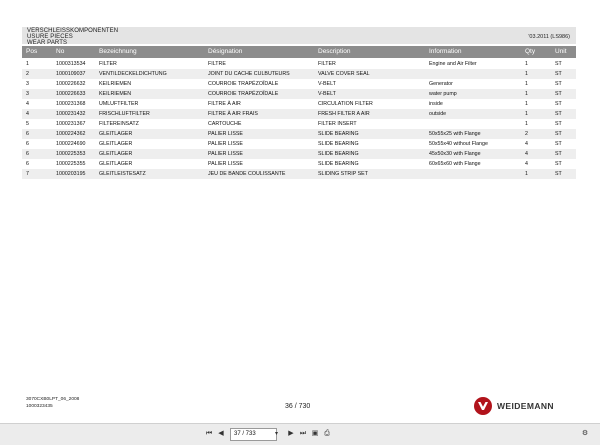 The width and height of the screenshot is (600, 445). I want to click on next-page-icon: ▶, so click(291, 434).